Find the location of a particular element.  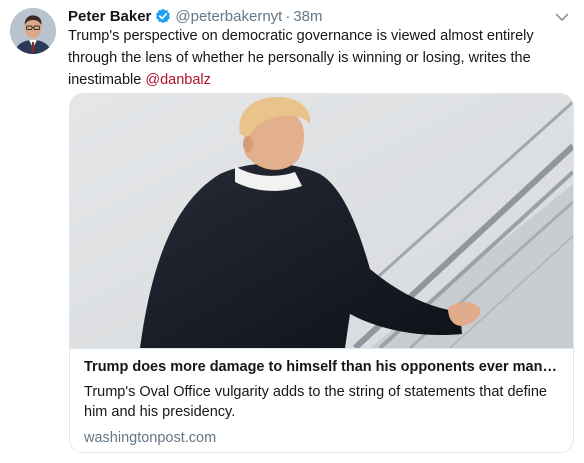

verified-badge-icon is located at coordinates (163, 16).